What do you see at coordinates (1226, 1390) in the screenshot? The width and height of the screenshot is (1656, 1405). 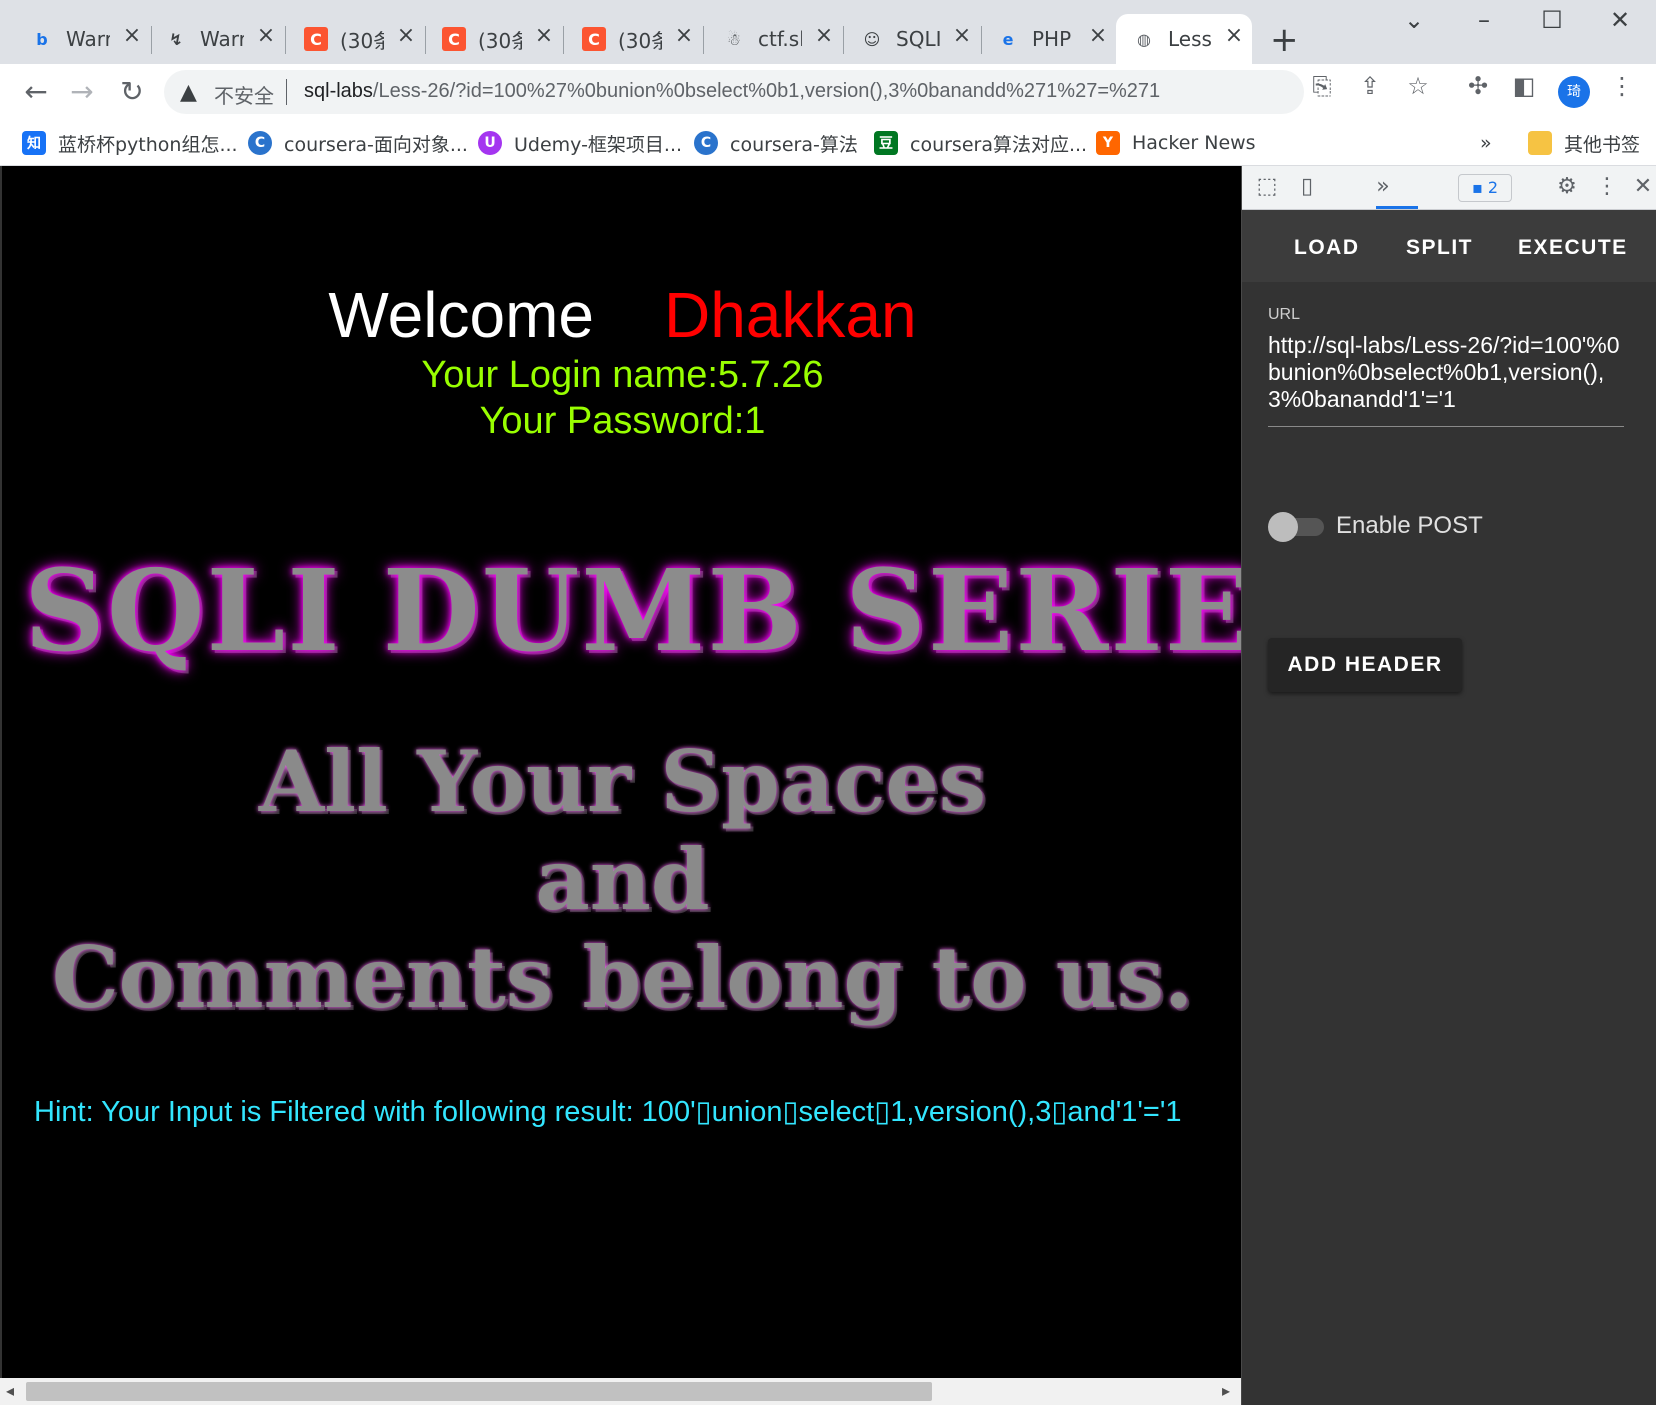 I see `scroll-right-icon: ▸` at bounding box center [1226, 1390].